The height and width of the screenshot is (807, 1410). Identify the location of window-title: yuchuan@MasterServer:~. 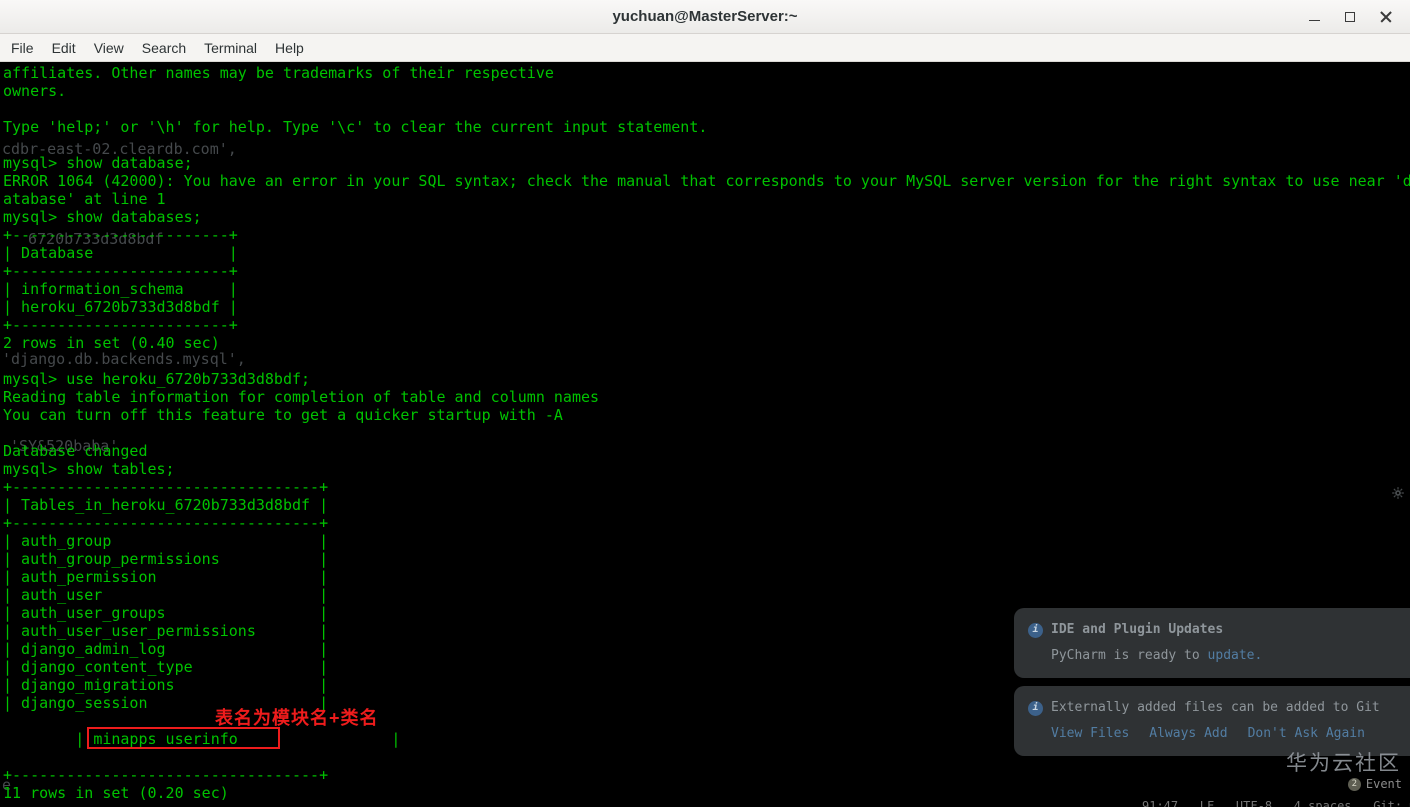
(705, 16).